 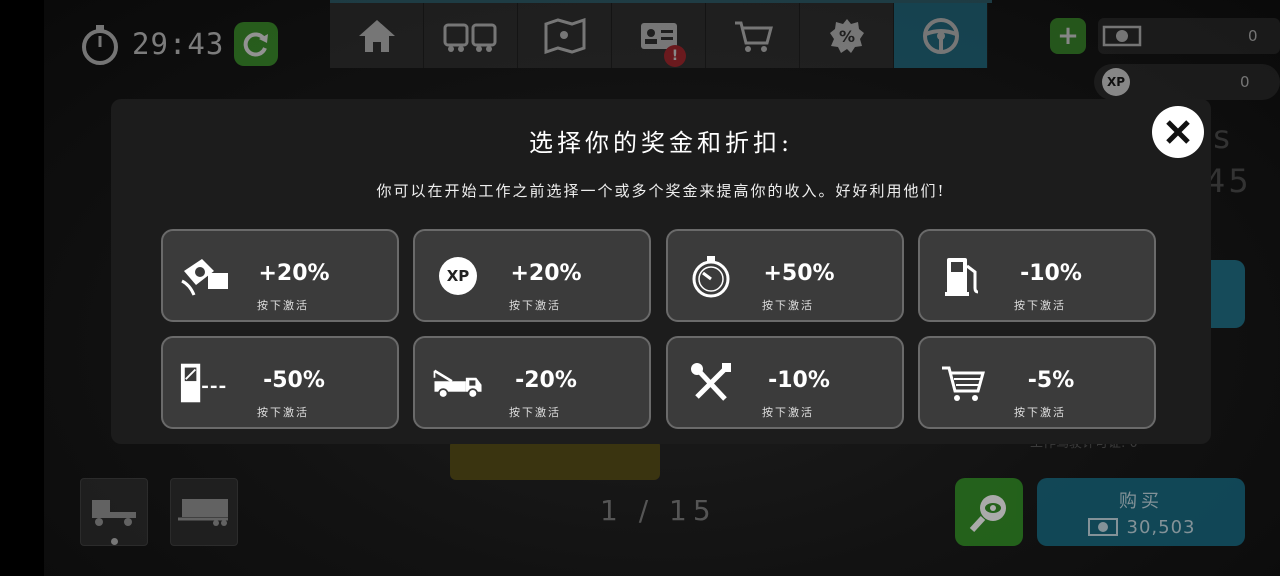 I want to click on bonus-value: +50%, so click(x=799, y=273).